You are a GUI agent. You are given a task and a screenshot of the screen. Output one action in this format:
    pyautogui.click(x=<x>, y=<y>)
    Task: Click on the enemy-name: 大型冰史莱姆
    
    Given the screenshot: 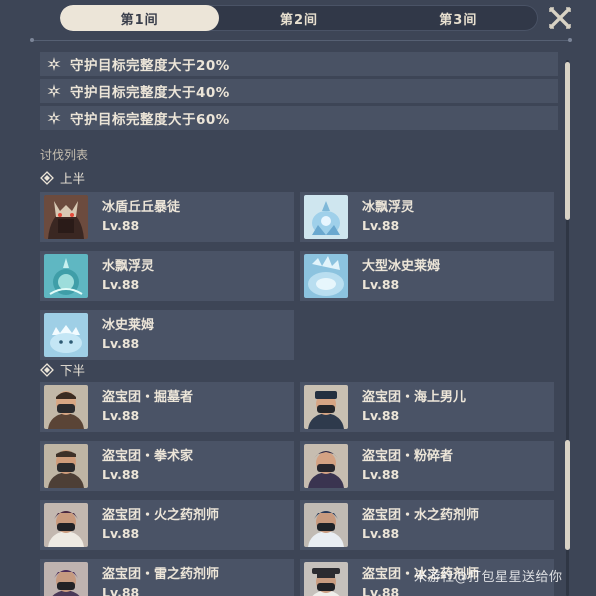 What is the action you would take?
    pyautogui.click(x=401, y=266)
    